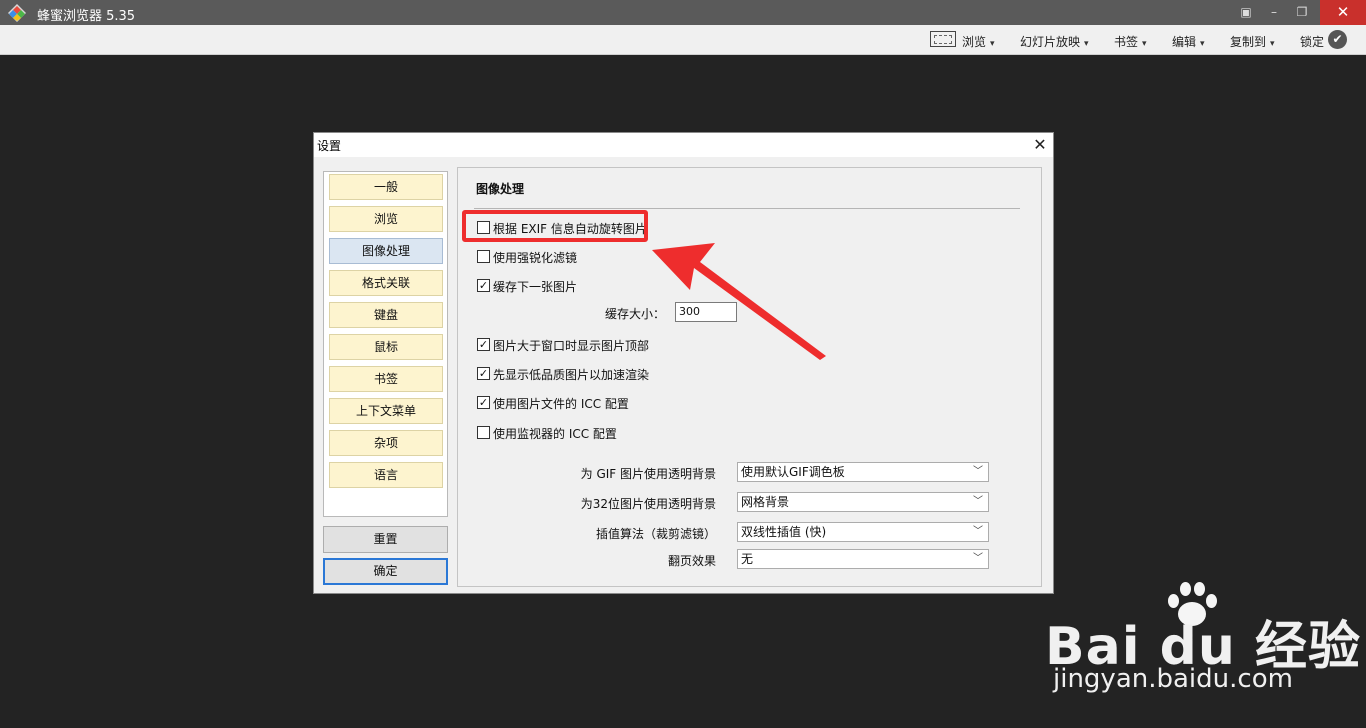  I want to click on select-value: 使用默认GIF调色板, so click(793, 472).